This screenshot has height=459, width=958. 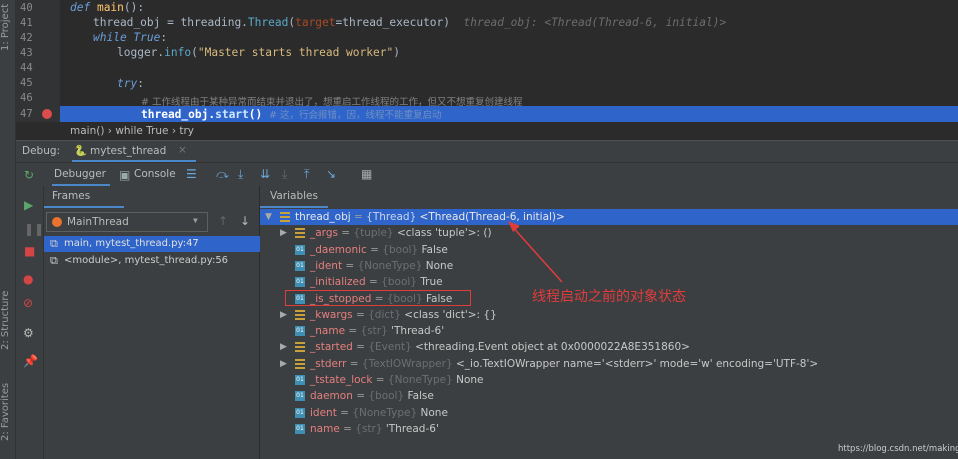 What do you see at coordinates (41, 151) in the screenshot?
I see `debug-label: Debug:` at bounding box center [41, 151].